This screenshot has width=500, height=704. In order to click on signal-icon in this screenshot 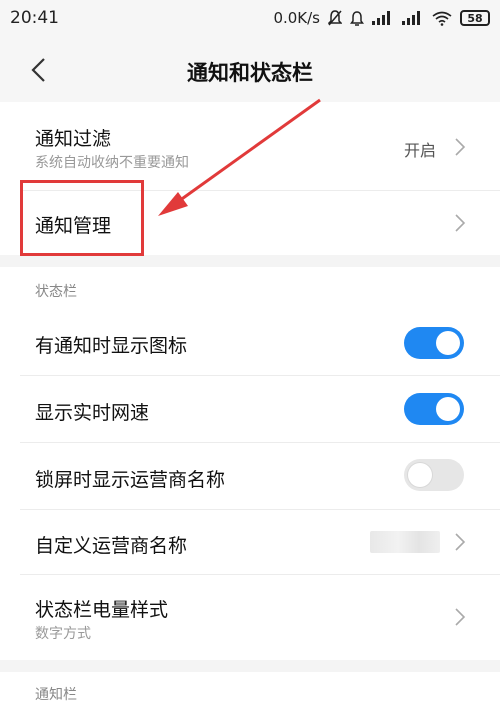, I will do `click(383, 18)`.